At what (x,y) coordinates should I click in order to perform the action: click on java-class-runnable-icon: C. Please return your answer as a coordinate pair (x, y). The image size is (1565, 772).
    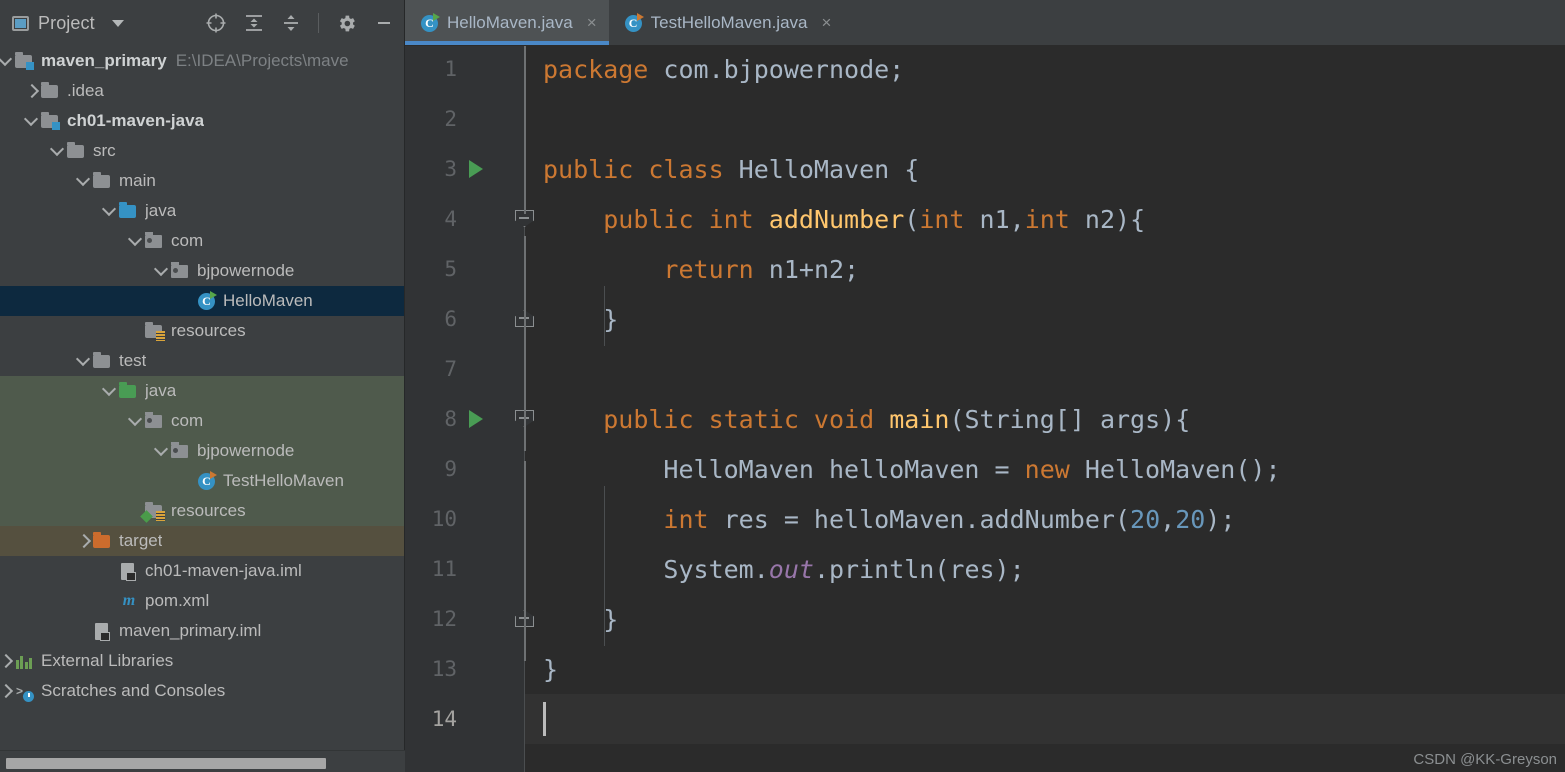
    Looking at the image, I should click on (429, 22).